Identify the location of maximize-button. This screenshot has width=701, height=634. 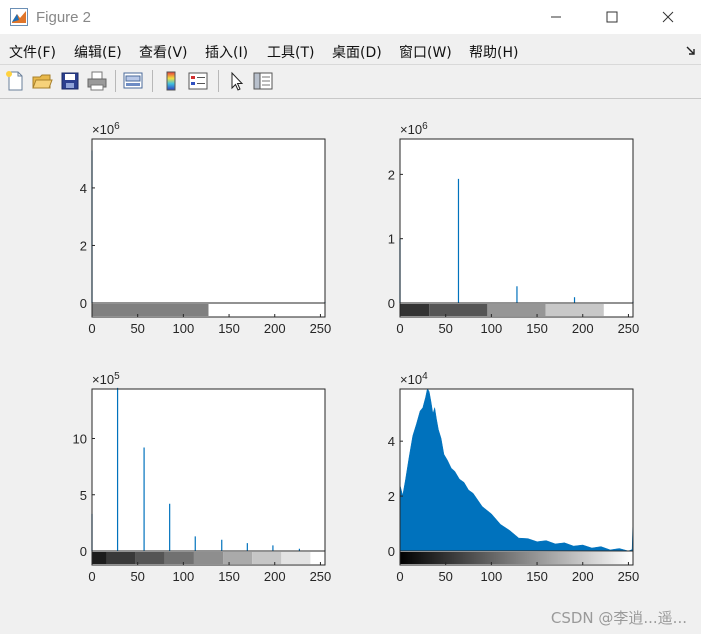
(612, 17).